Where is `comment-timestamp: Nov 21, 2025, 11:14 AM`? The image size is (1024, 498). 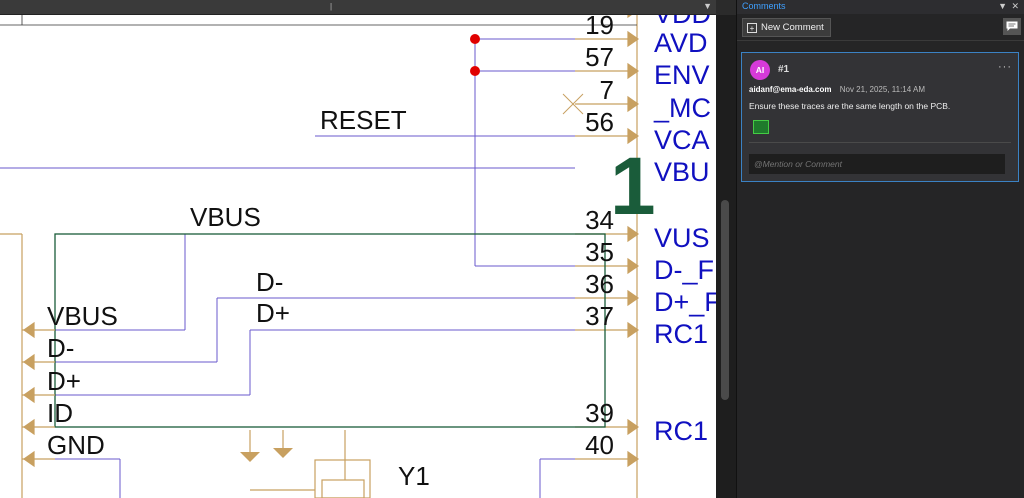
comment-timestamp: Nov 21, 2025, 11:14 AM is located at coordinates (882, 89).